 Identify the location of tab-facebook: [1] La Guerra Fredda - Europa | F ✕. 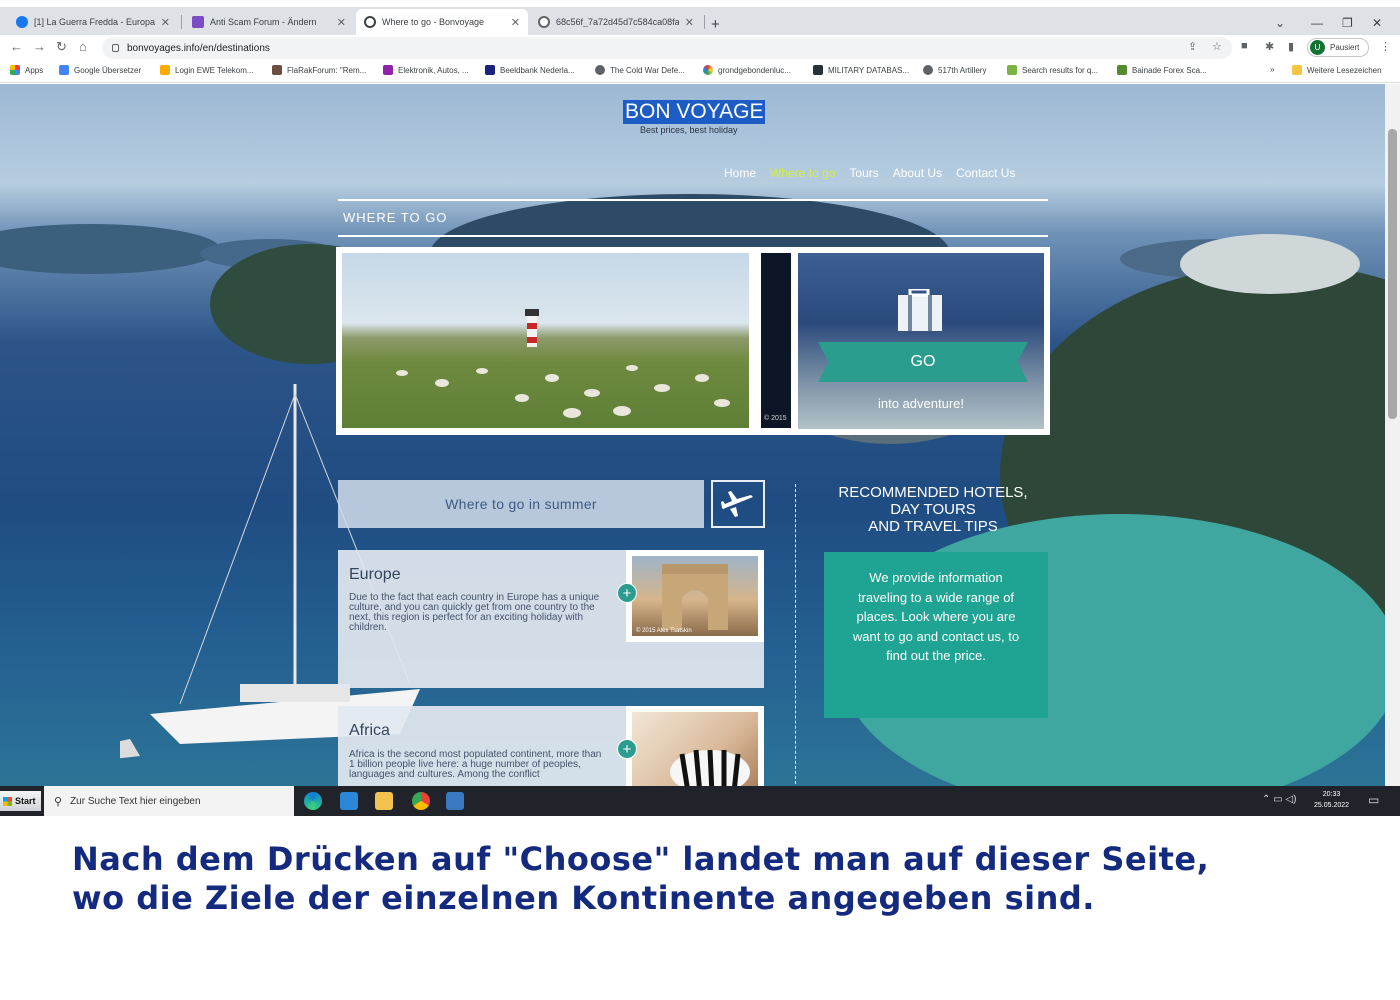
(93, 22).